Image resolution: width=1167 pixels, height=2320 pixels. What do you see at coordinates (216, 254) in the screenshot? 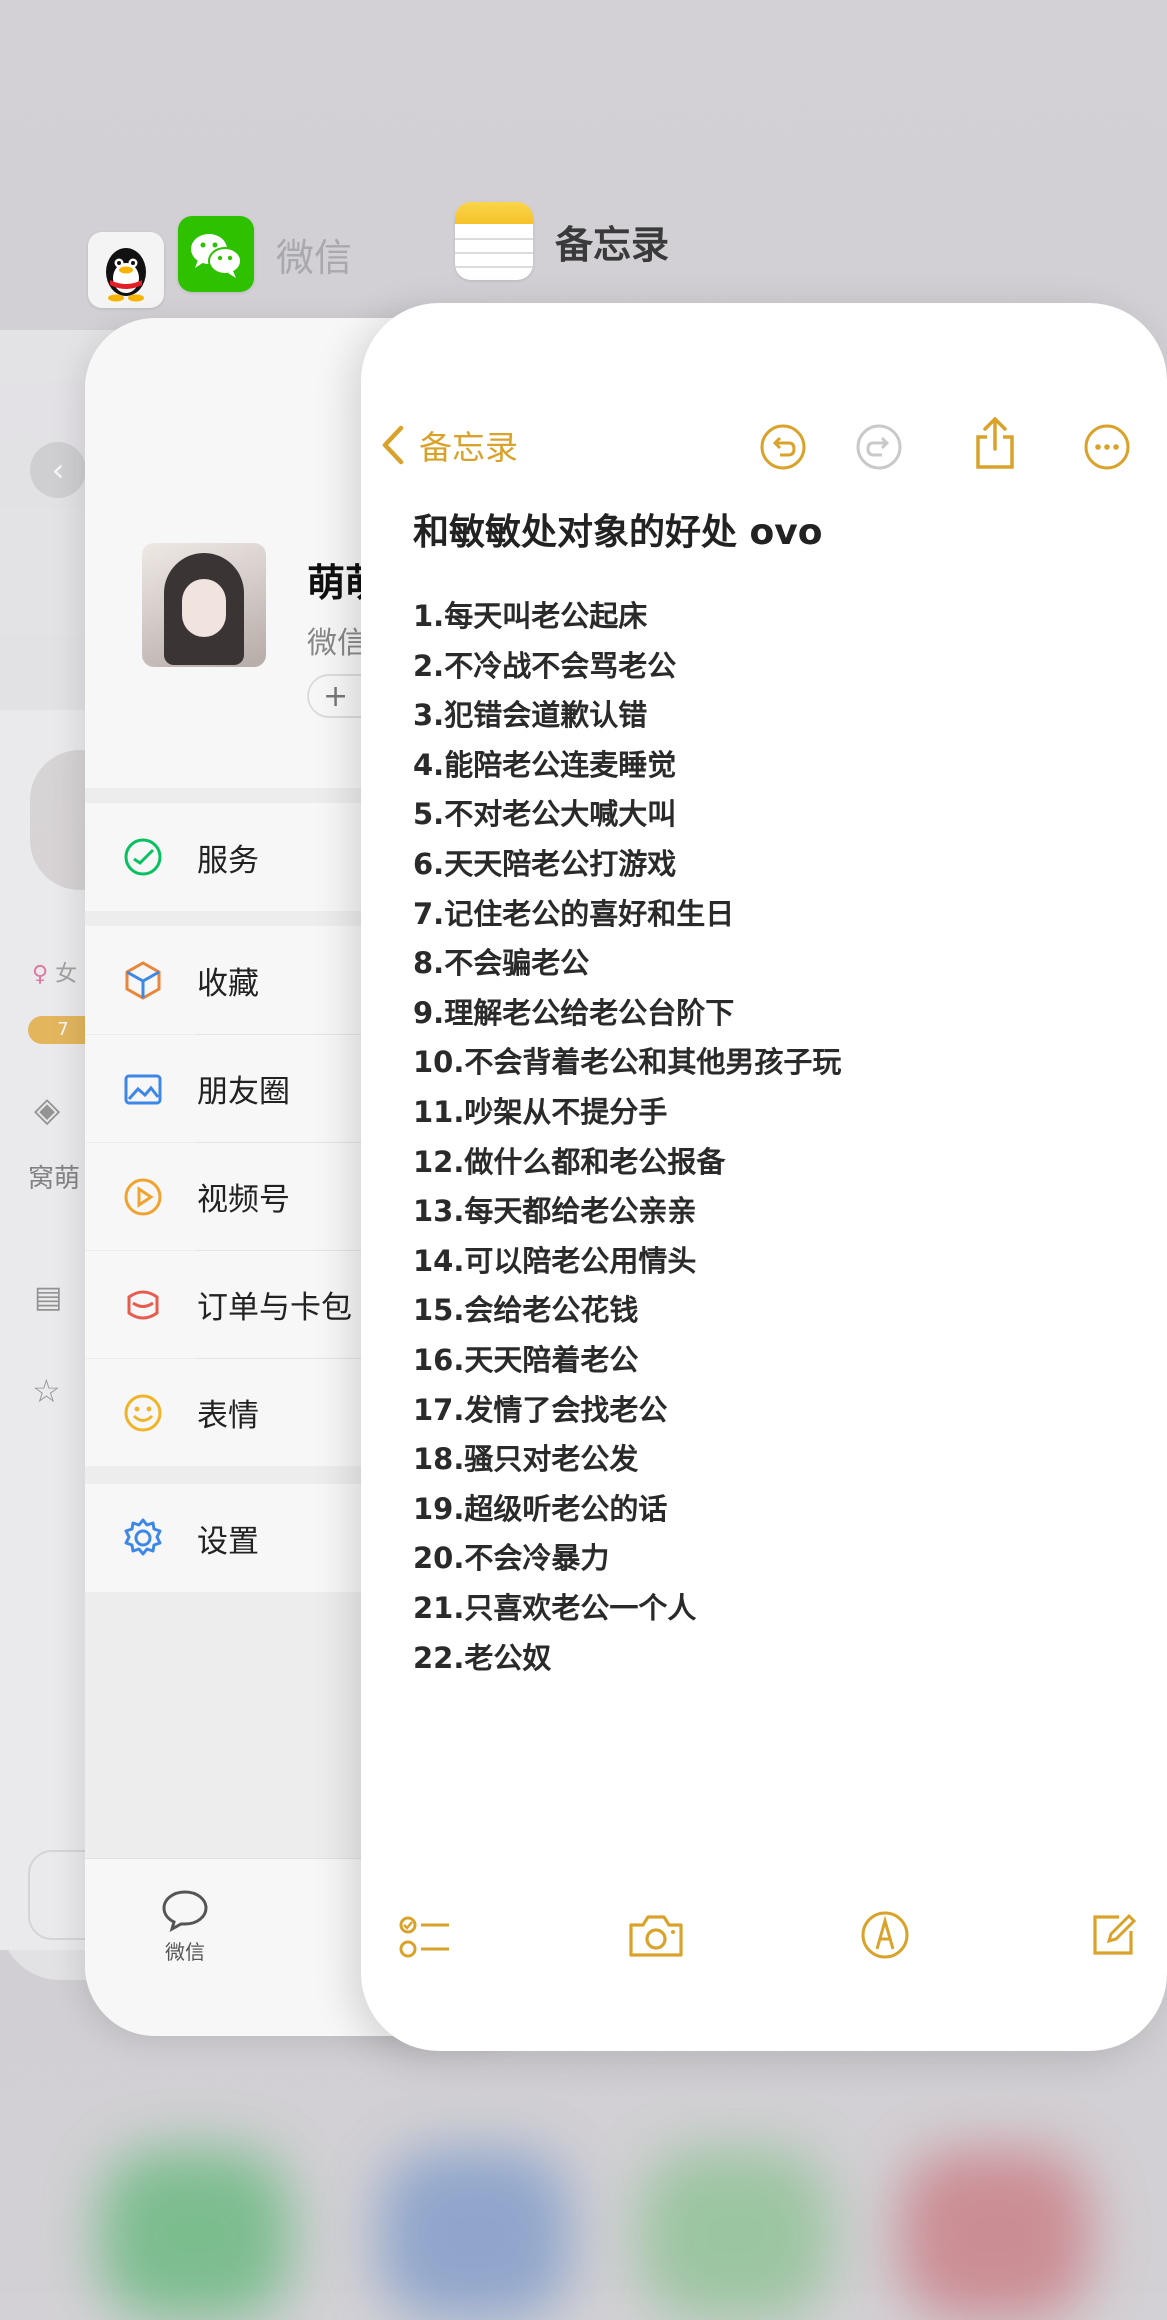
I see `wechat-app-icon` at bounding box center [216, 254].